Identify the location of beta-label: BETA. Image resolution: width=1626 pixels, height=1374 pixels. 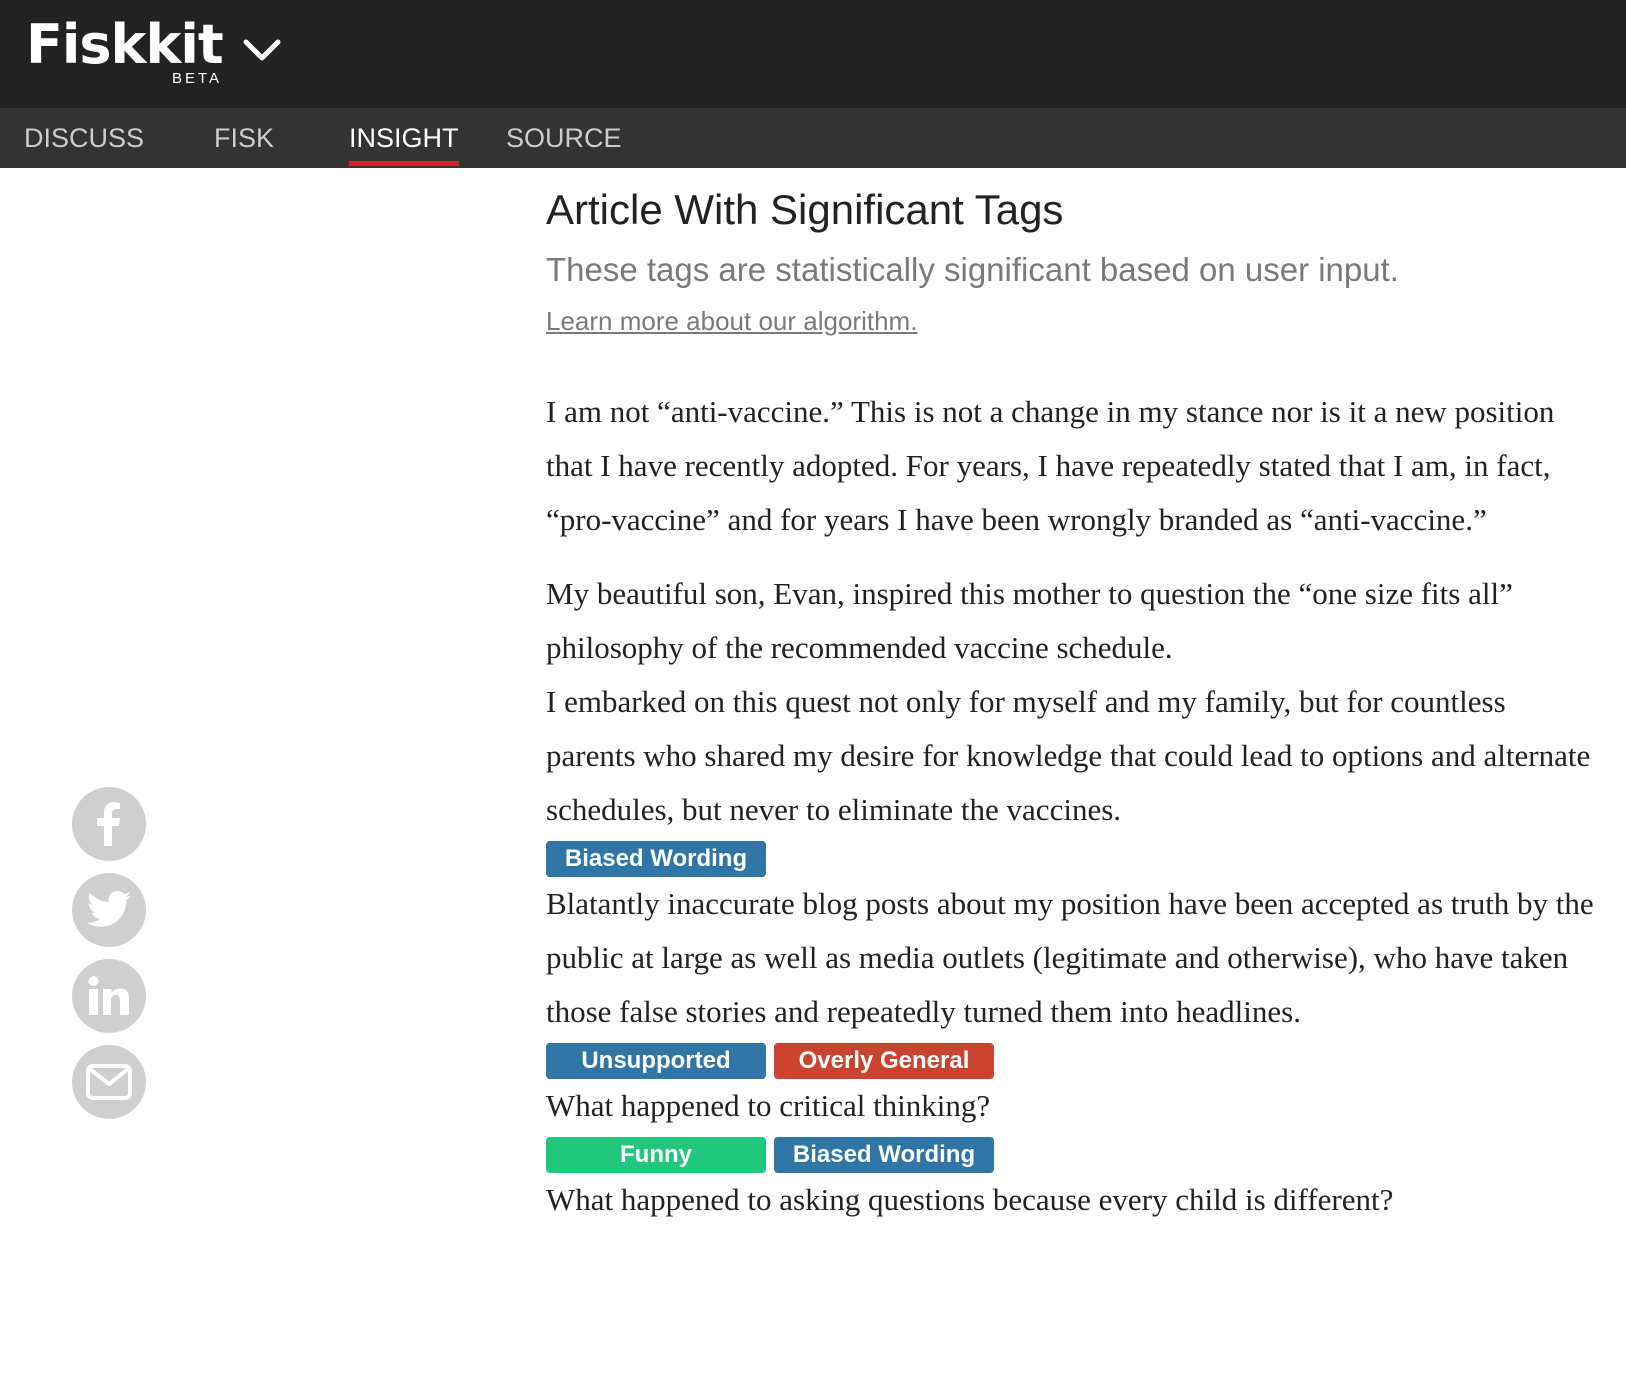
(197, 78).